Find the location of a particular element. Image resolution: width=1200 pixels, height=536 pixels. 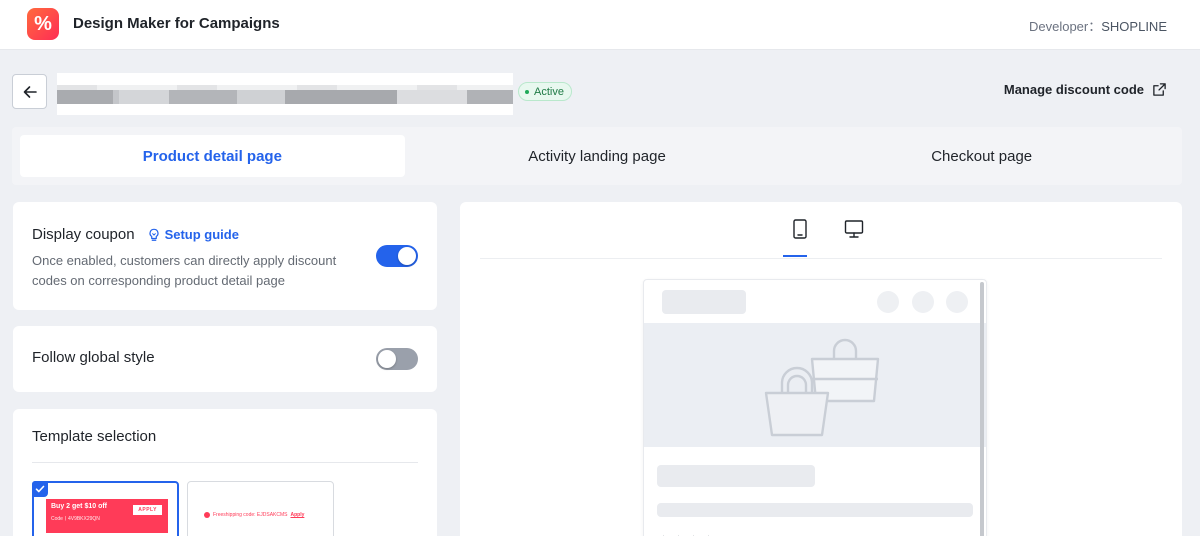

placeholder-logo is located at coordinates (704, 302).